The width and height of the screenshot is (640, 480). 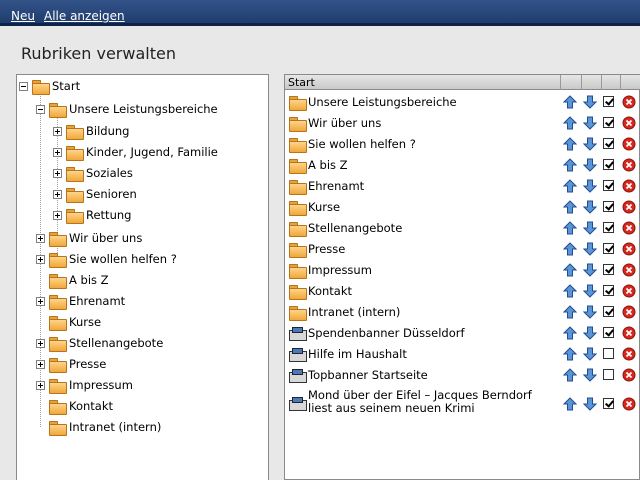 What do you see at coordinates (92, 215) in the screenshot?
I see `tree-item: Rettung` at bounding box center [92, 215].